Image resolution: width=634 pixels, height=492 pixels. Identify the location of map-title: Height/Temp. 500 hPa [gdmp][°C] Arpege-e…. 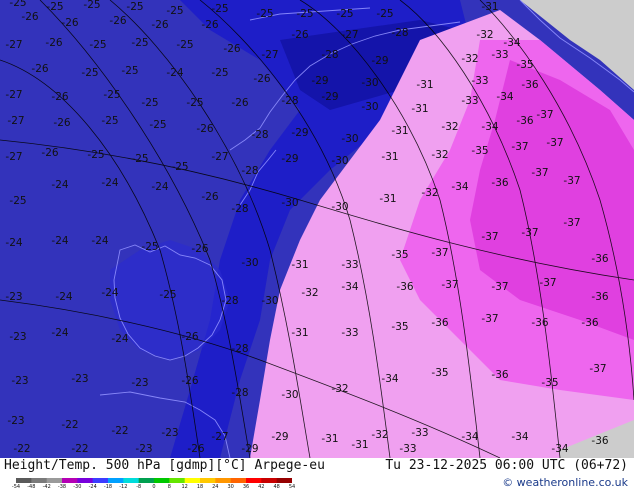
(164, 465).